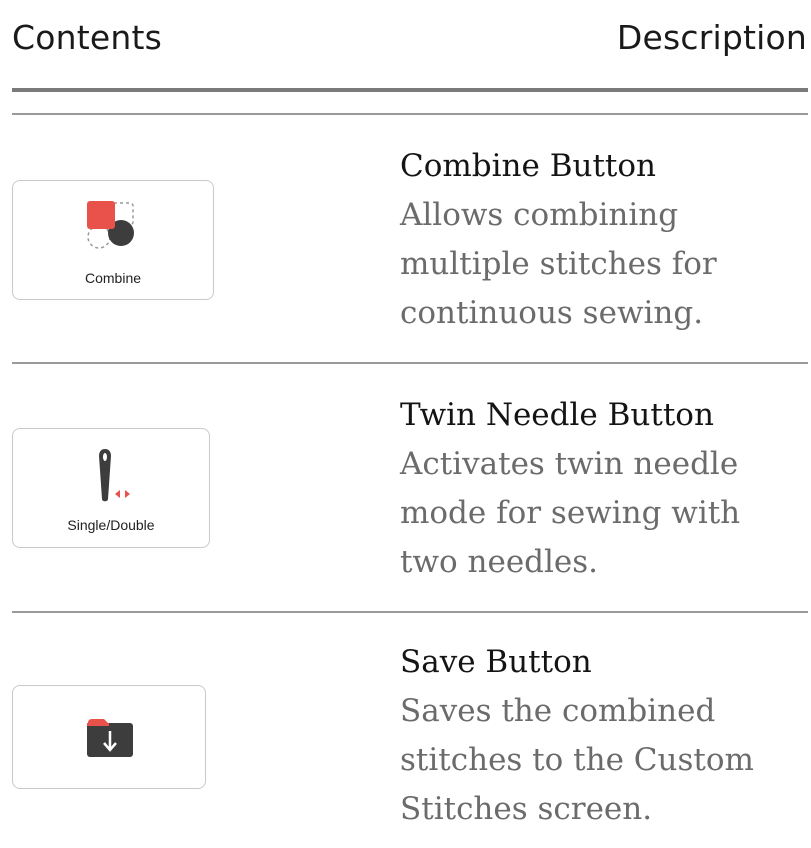  I want to click on save-folder-icon, so click(110, 738).